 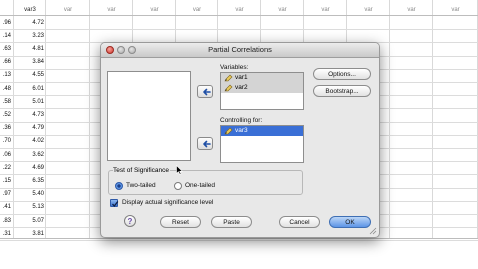 What do you see at coordinates (241, 77) in the screenshot?
I see `variable-name: var1` at bounding box center [241, 77].